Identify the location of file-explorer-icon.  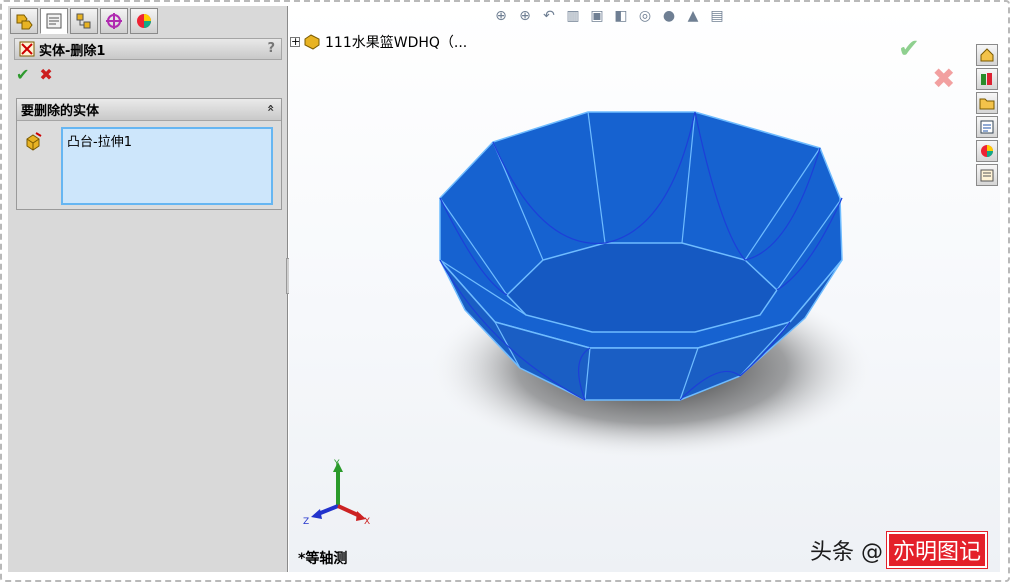
(987, 104).